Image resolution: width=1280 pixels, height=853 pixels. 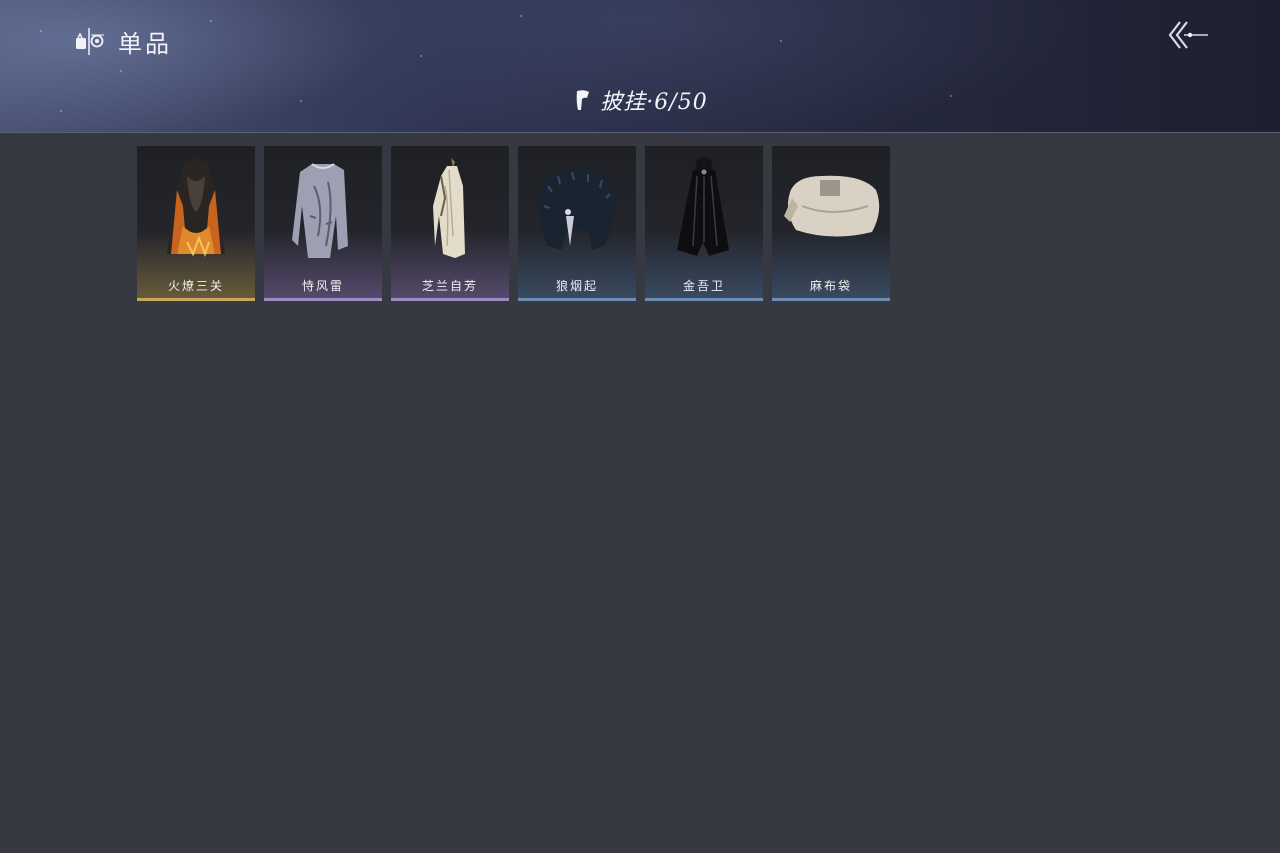 What do you see at coordinates (830, 286) in the screenshot?
I see `item-name: 麻布袋` at bounding box center [830, 286].